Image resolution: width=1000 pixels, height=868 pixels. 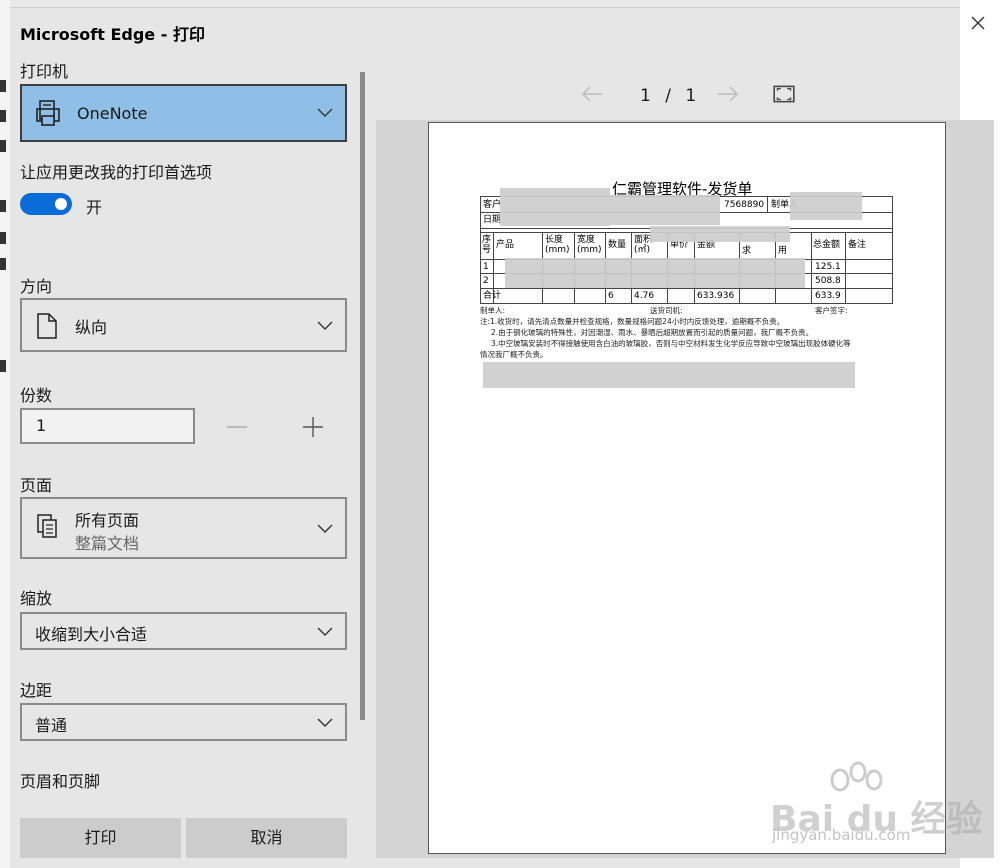 What do you see at coordinates (841, 835) in the screenshot?
I see `watermark-url: jingyan.baidu.com` at bounding box center [841, 835].